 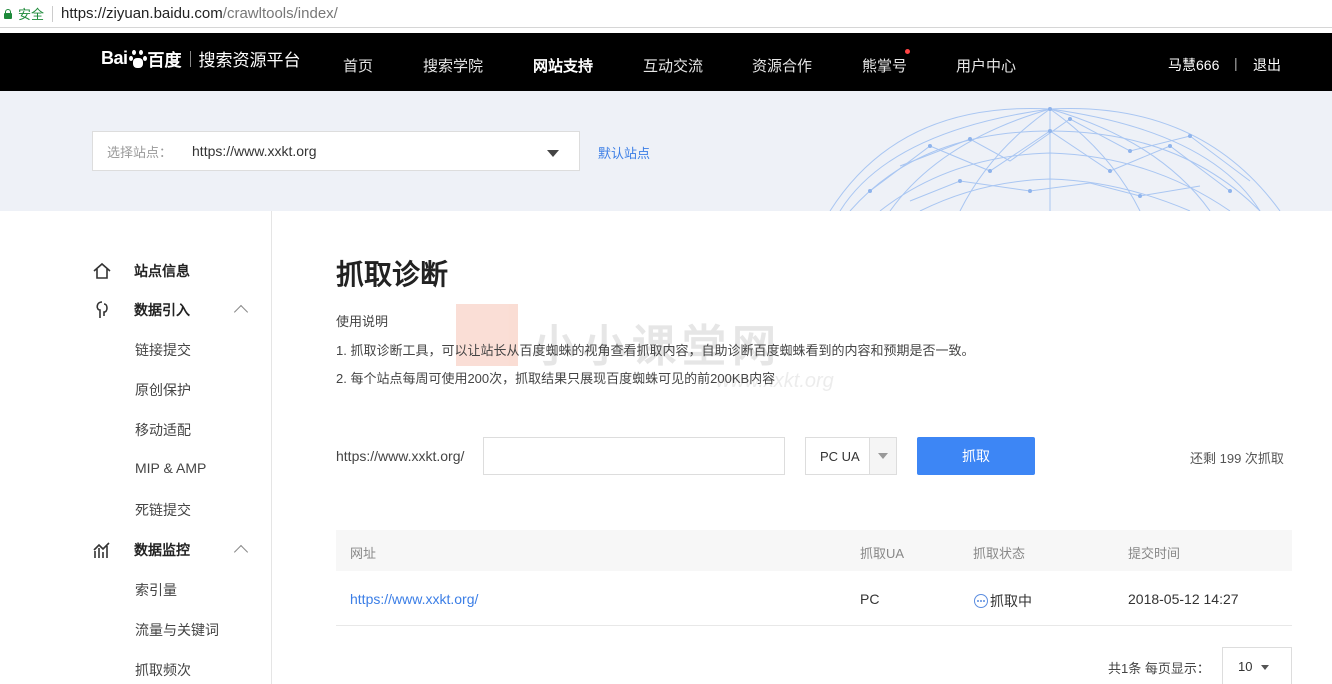 What do you see at coordinates (249, 60) in the screenshot?
I see `platform-name: 搜索资源平台` at bounding box center [249, 60].